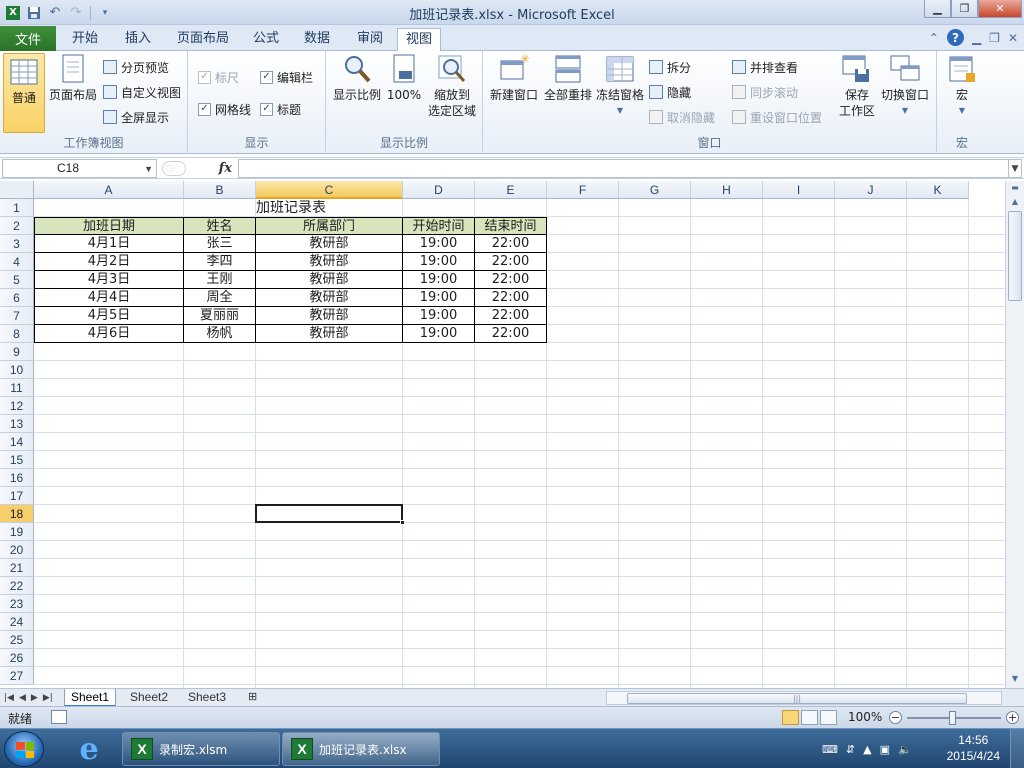  What do you see at coordinates (219, 333) in the screenshot?
I see `table-cell: 杨帆` at bounding box center [219, 333].